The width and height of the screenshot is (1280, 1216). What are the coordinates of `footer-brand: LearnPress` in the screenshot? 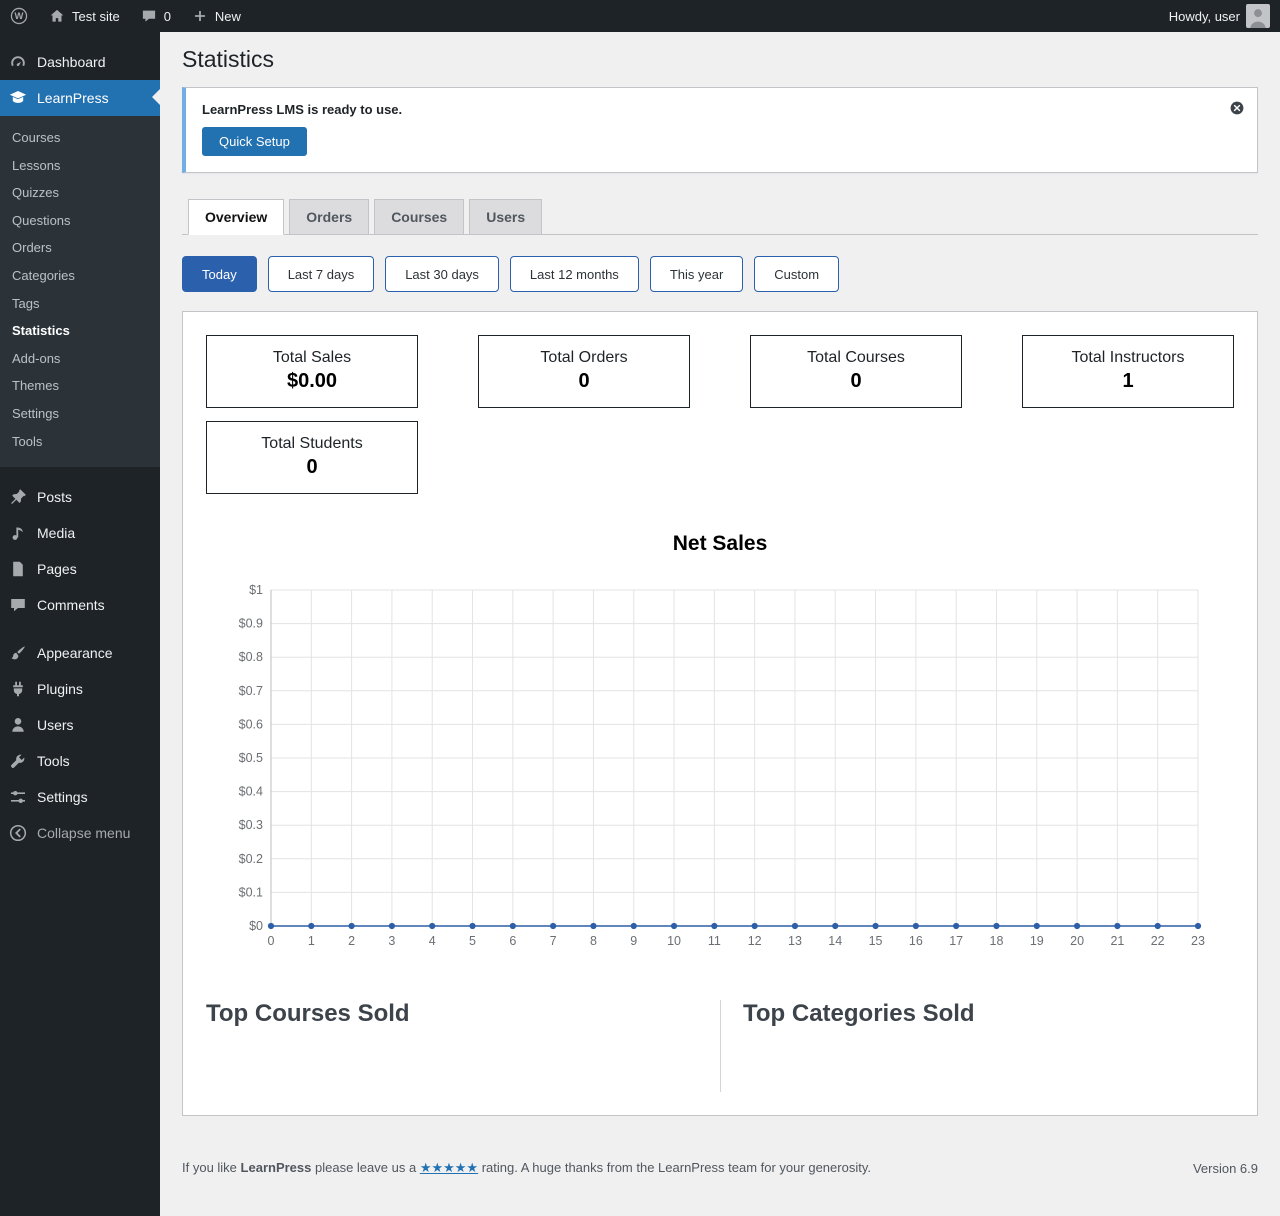 It's located at (276, 1167).